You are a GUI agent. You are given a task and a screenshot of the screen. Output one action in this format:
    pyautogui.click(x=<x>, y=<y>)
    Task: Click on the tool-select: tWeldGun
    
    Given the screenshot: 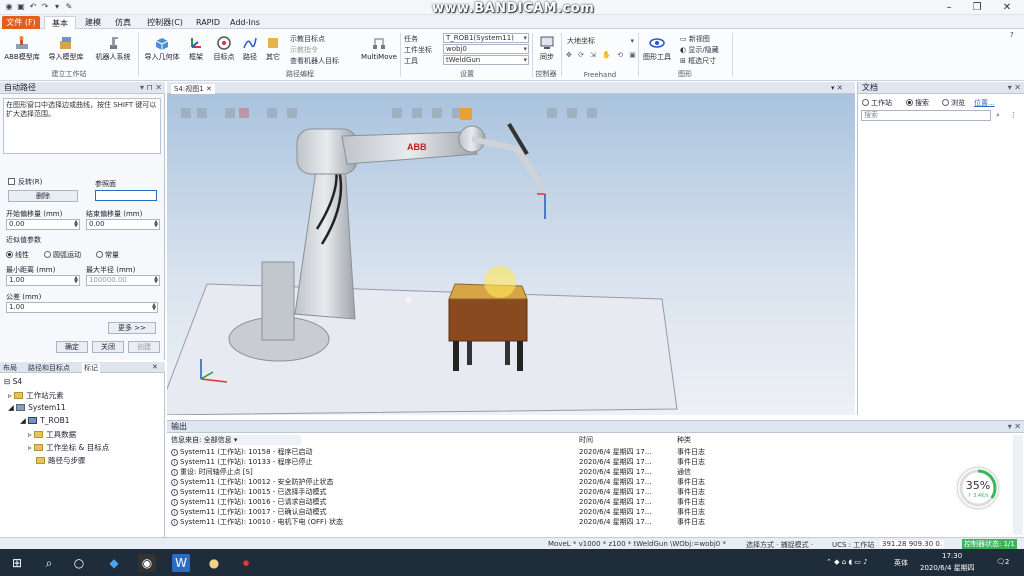 What is the action you would take?
    pyautogui.click(x=486, y=60)
    